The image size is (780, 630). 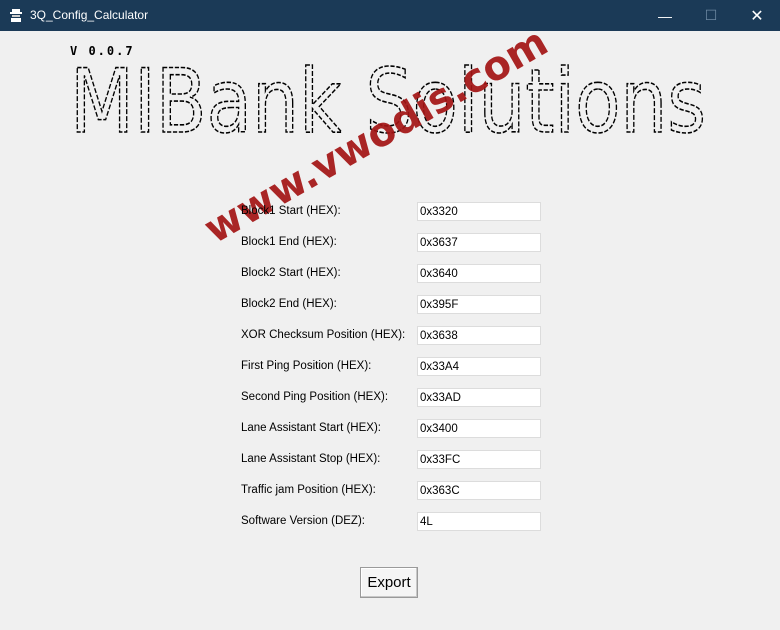 I want to click on app-icon, so click(x=16, y=15).